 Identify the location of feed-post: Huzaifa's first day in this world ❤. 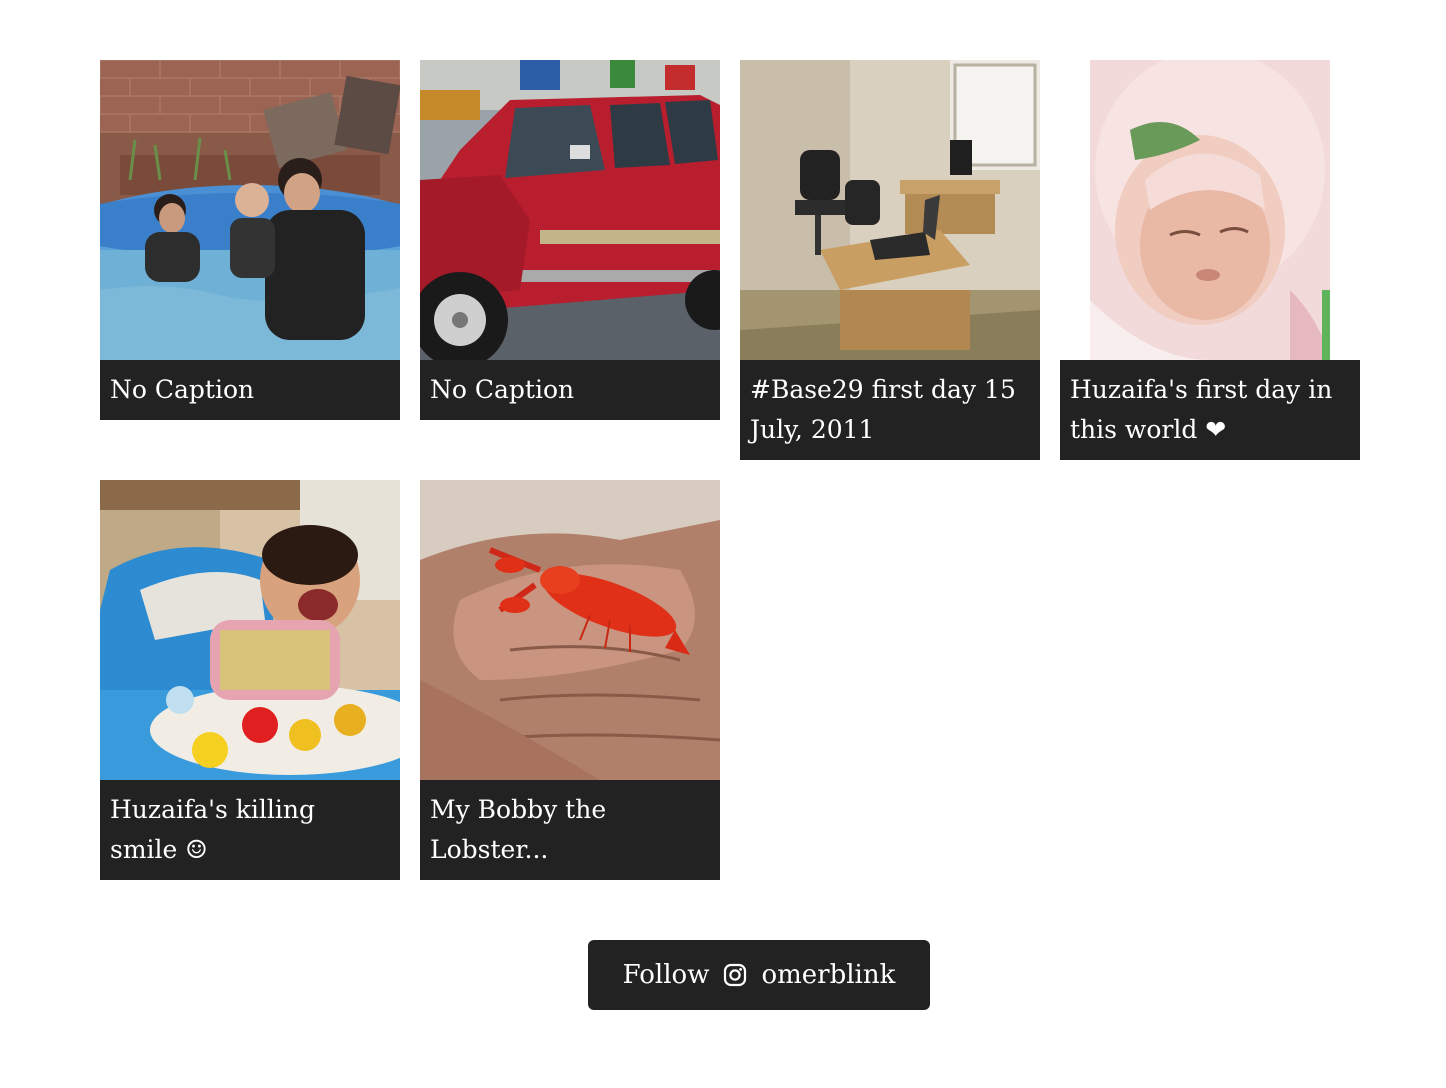
(1210, 260).